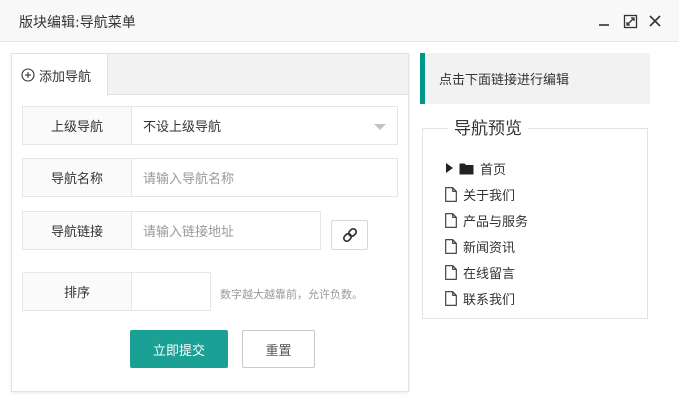 Image resolution: width=679 pixels, height=398 pixels. What do you see at coordinates (604, 21) in the screenshot?
I see `minimize-button` at bounding box center [604, 21].